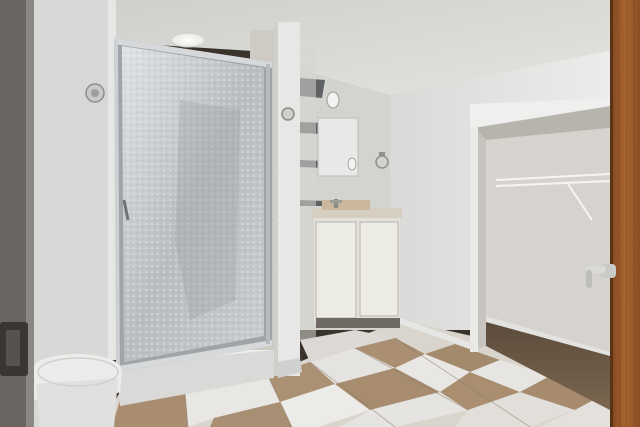  Describe the element at coordinates (188, 40) in the screenshot. I see `ceiling-light` at that location.